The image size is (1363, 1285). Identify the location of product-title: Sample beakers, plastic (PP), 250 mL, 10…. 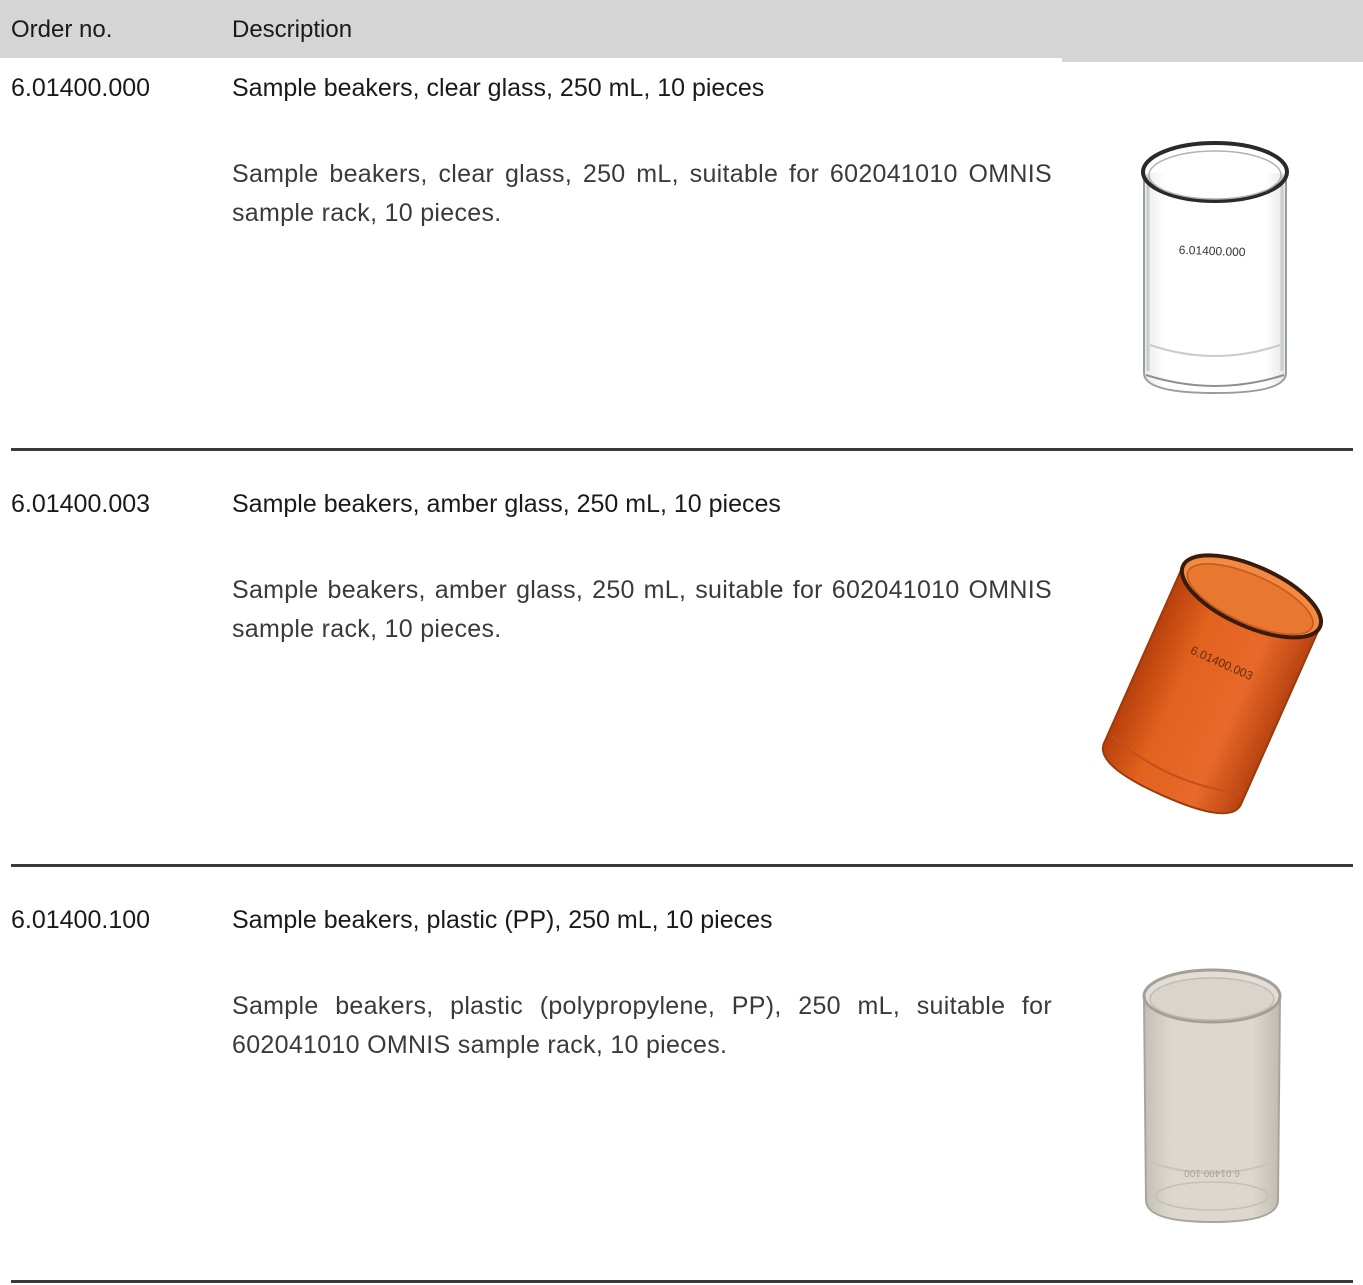
(502, 920).